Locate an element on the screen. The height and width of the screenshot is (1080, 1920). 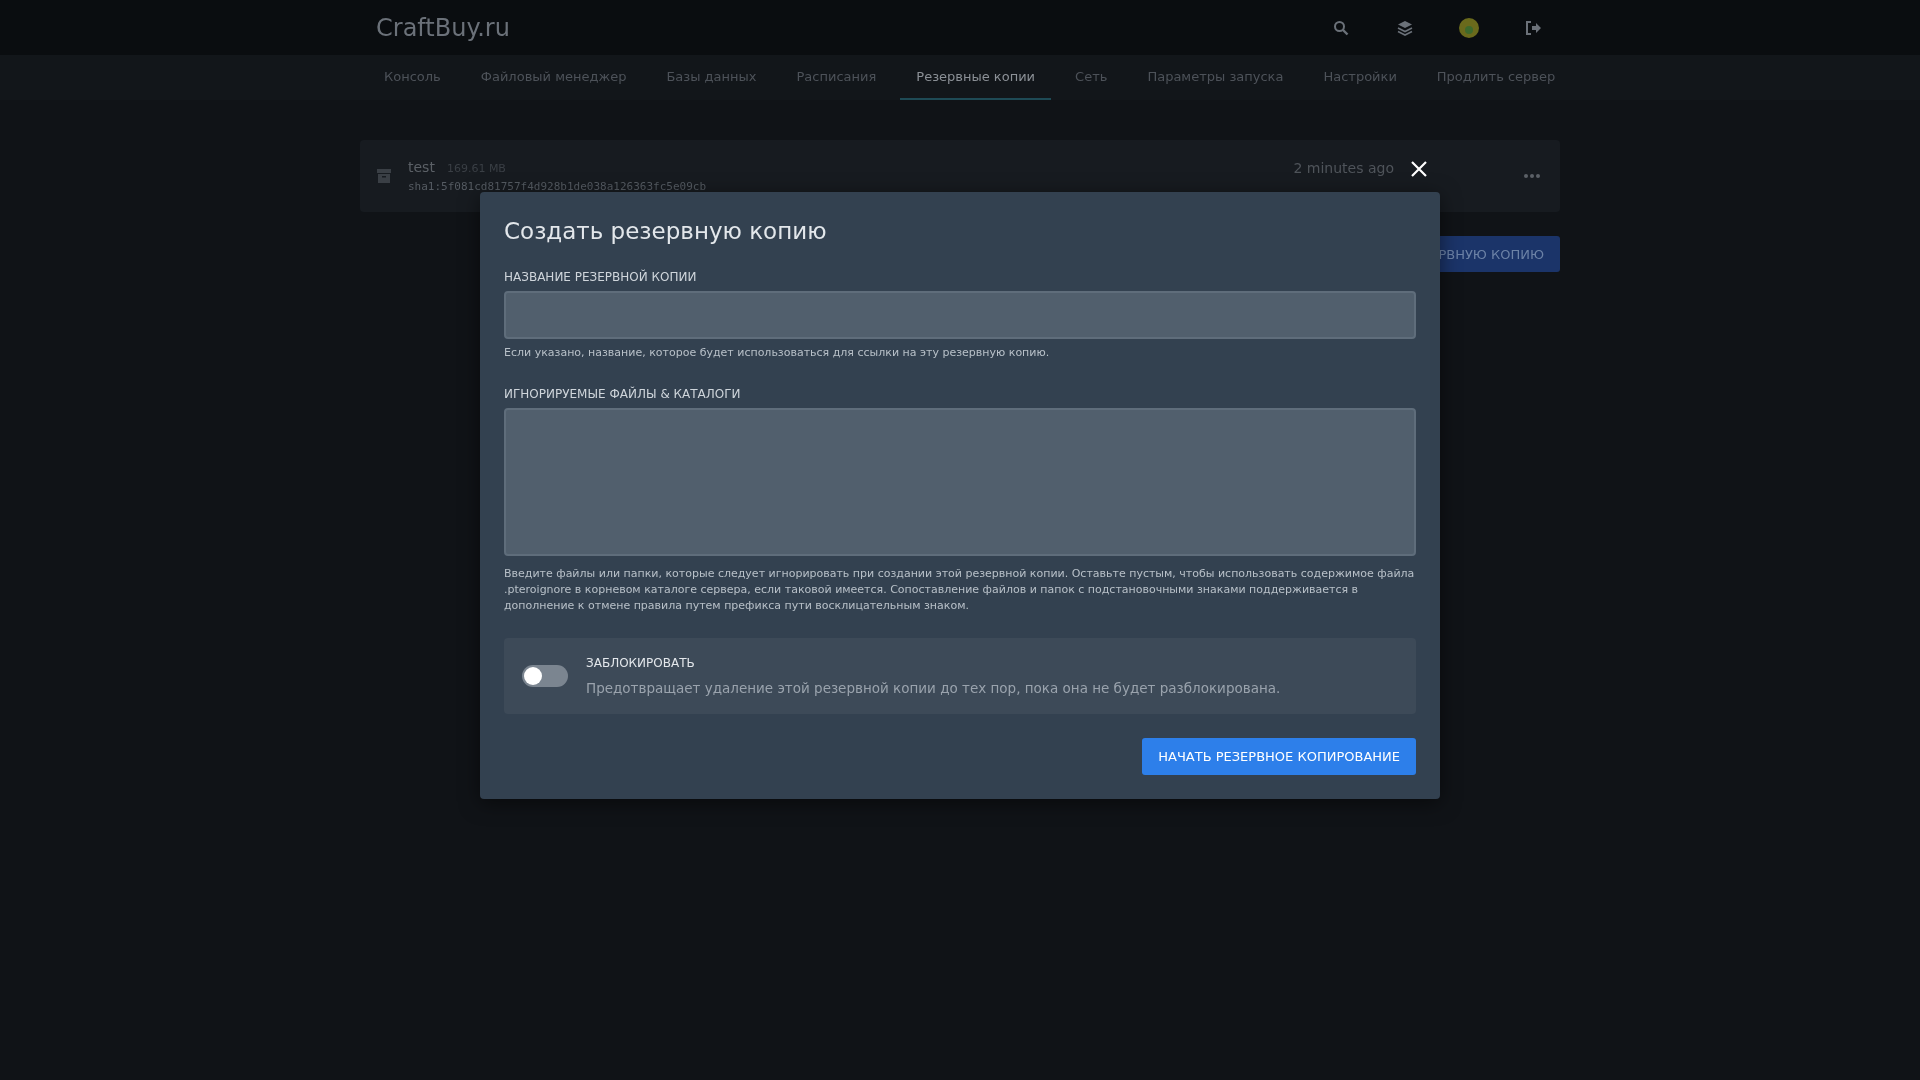
archive-icon is located at coordinates (384, 176).